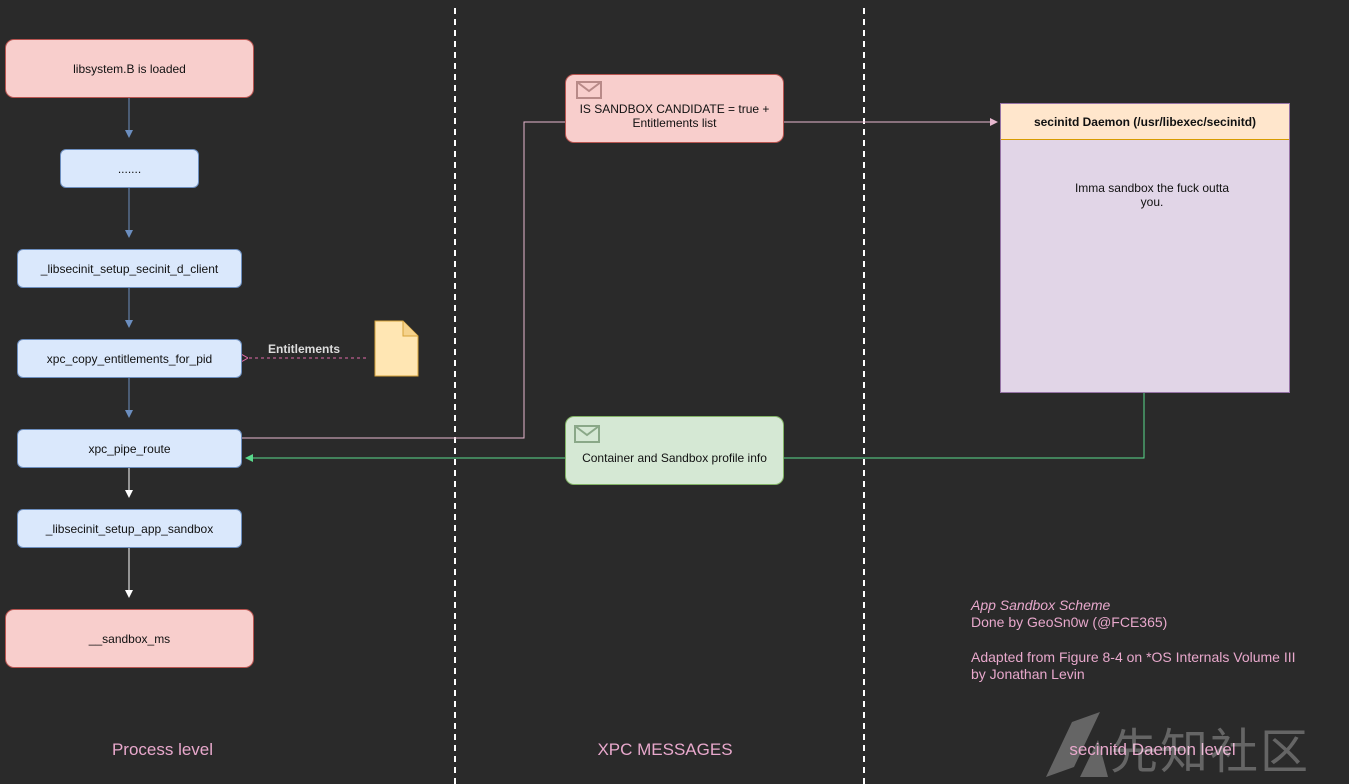 The height and width of the screenshot is (784, 1349). I want to click on node-sandbox-ms-label: __sandbox_ms, so click(129, 638).